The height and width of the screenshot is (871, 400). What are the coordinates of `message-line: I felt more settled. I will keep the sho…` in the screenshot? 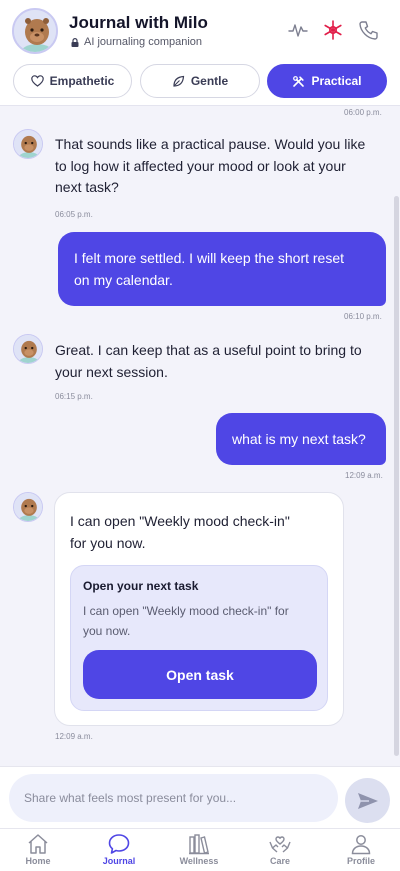 It's located at (209, 258).